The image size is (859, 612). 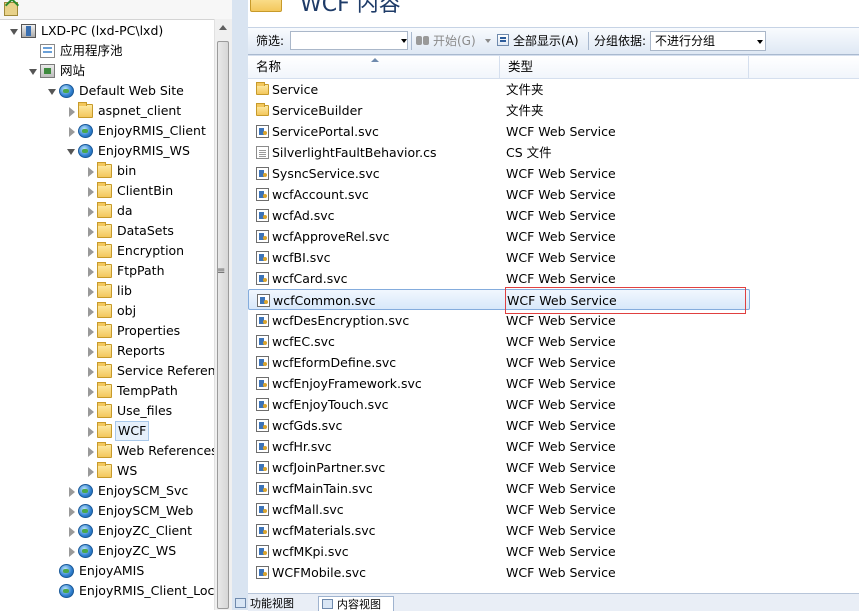 What do you see at coordinates (488, 41) in the screenshot?
I see `start-dropdown-icon` at bounding box center [488, 41].